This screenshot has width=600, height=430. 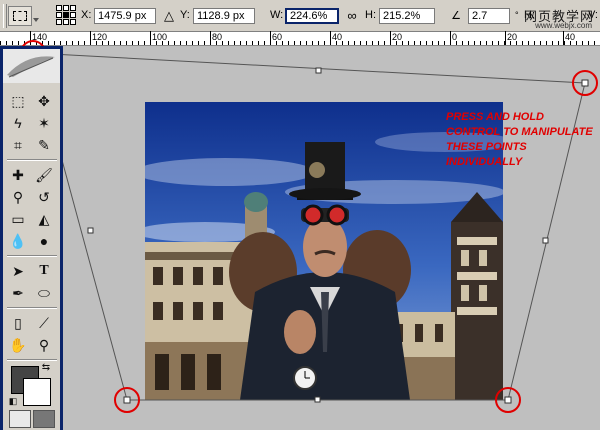 I want to click on y-position-field: 1128.9 px, so click(x=224, y=16).